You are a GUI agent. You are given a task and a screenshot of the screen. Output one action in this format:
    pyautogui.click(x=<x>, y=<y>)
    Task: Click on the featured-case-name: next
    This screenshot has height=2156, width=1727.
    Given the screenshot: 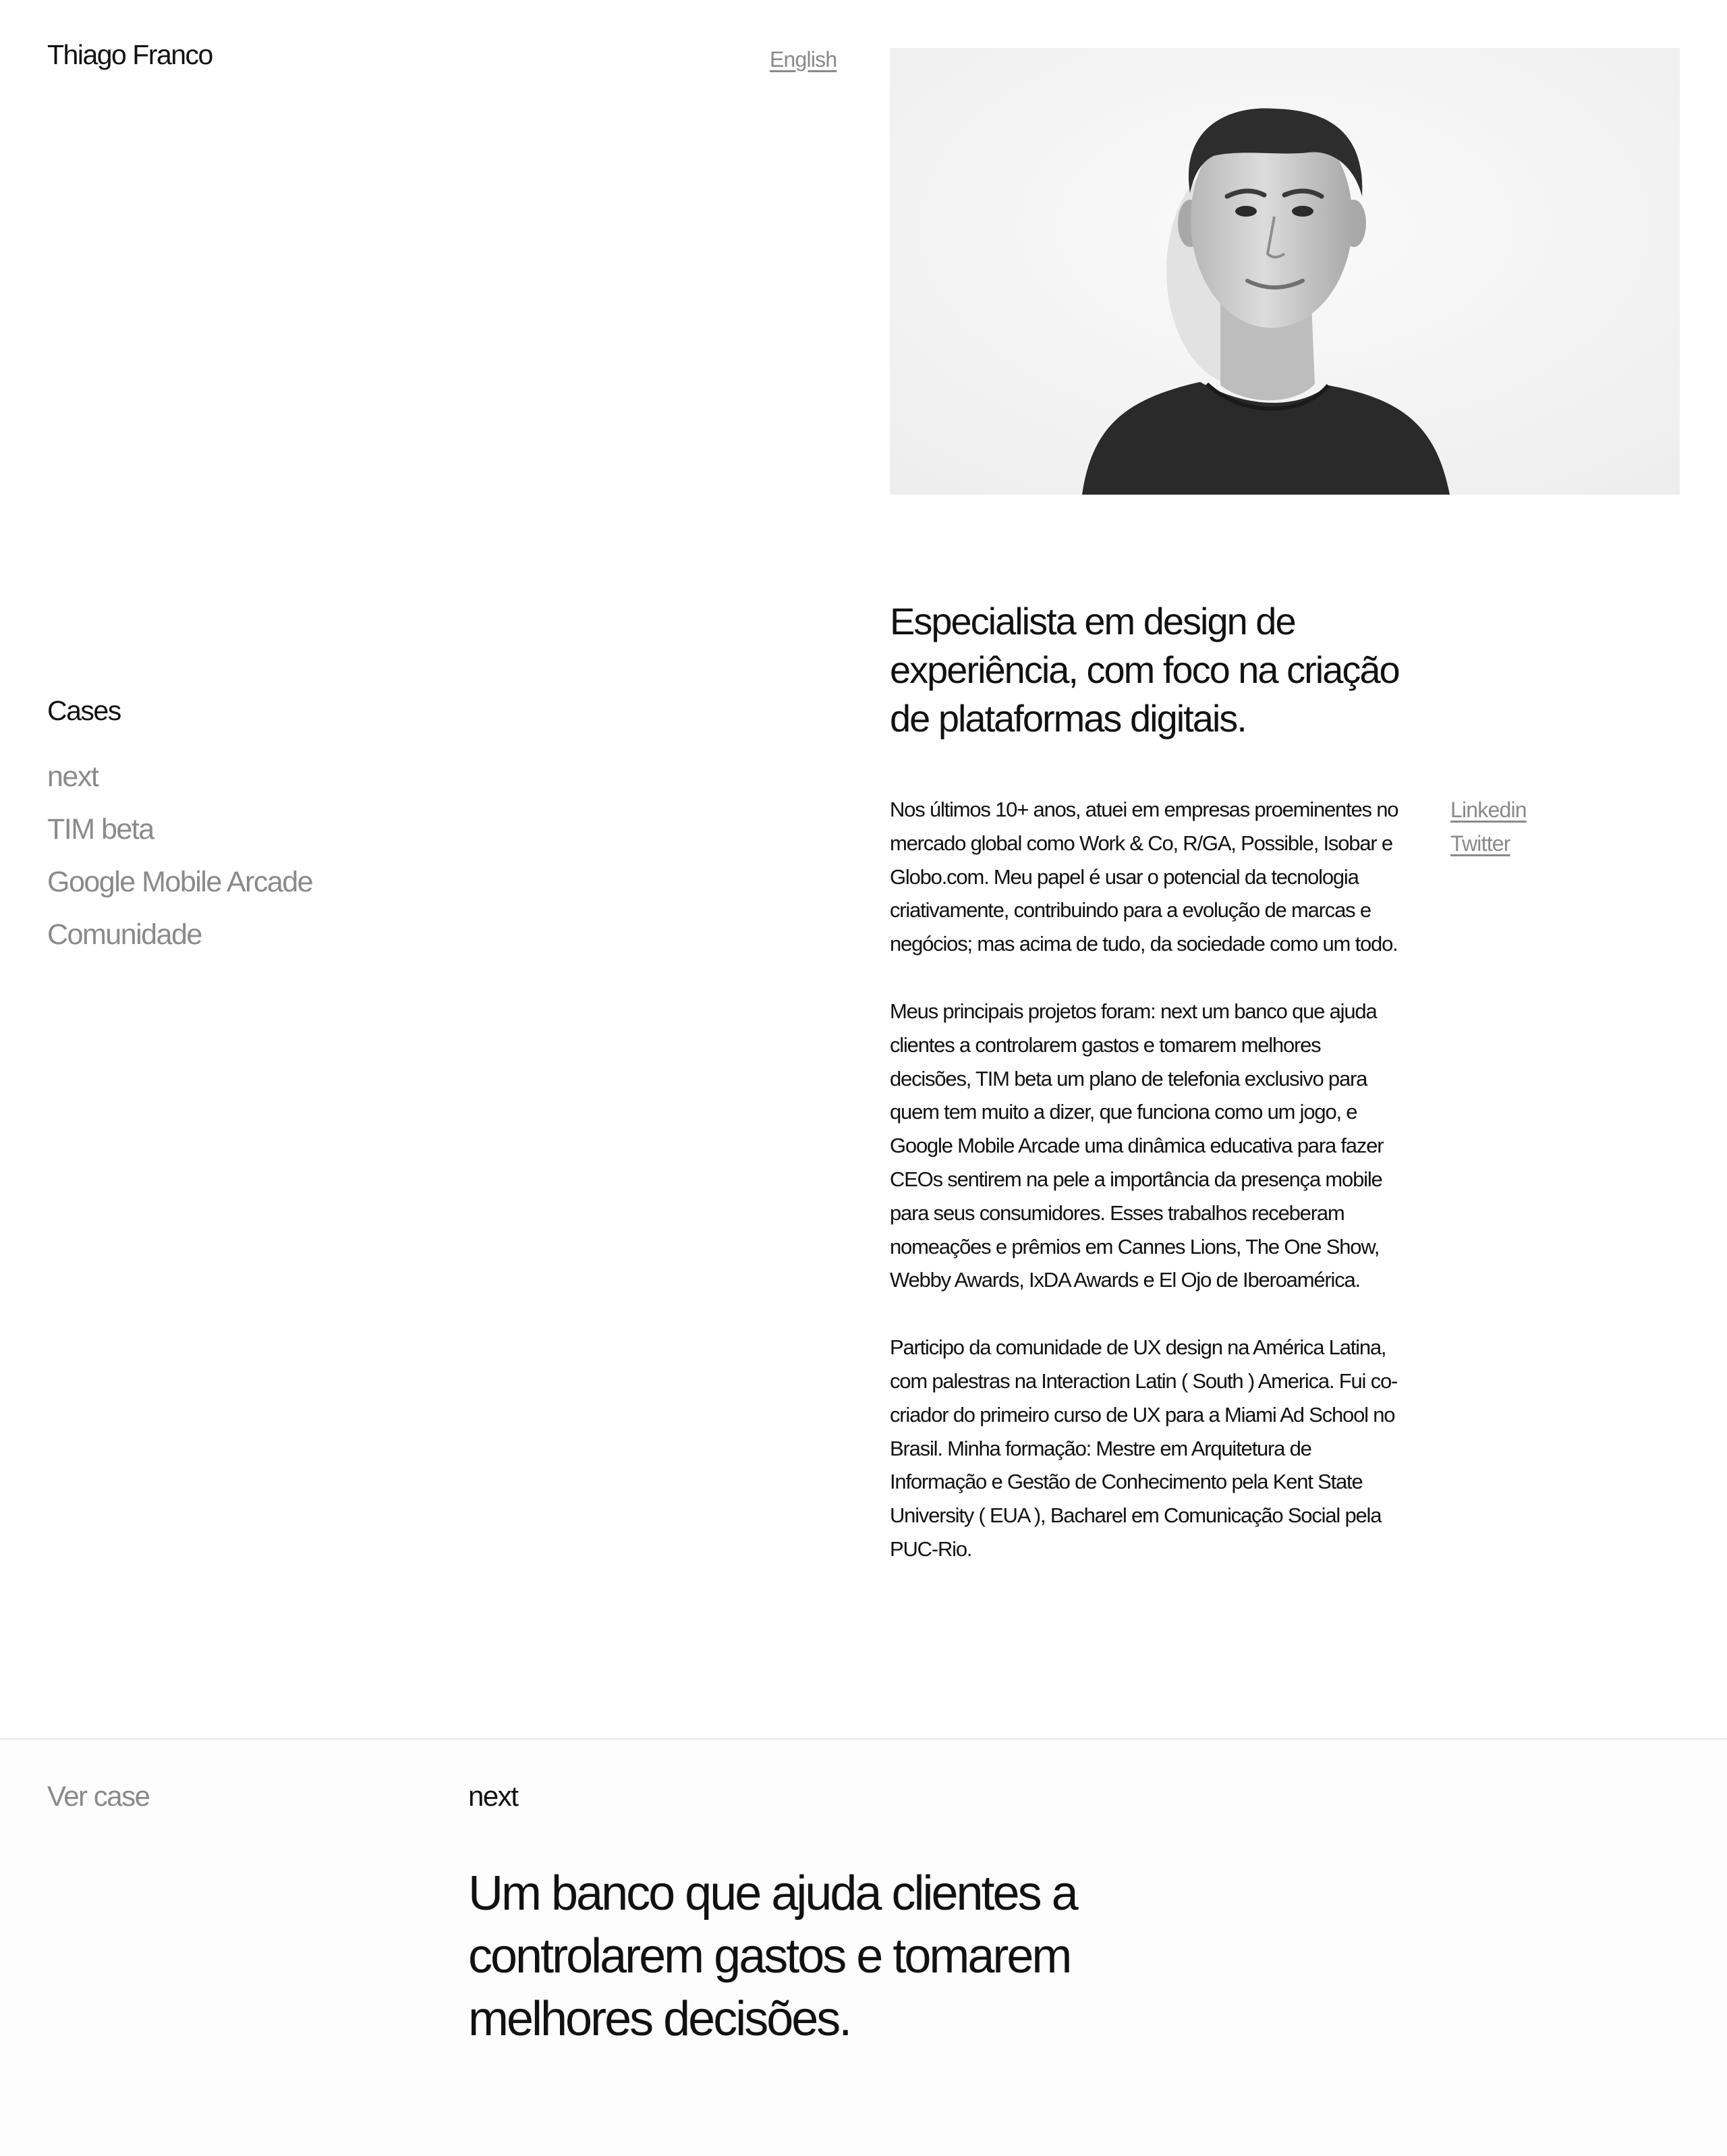 What is the action you would take?
    pyautogui.click(x=493, y=1796)
    